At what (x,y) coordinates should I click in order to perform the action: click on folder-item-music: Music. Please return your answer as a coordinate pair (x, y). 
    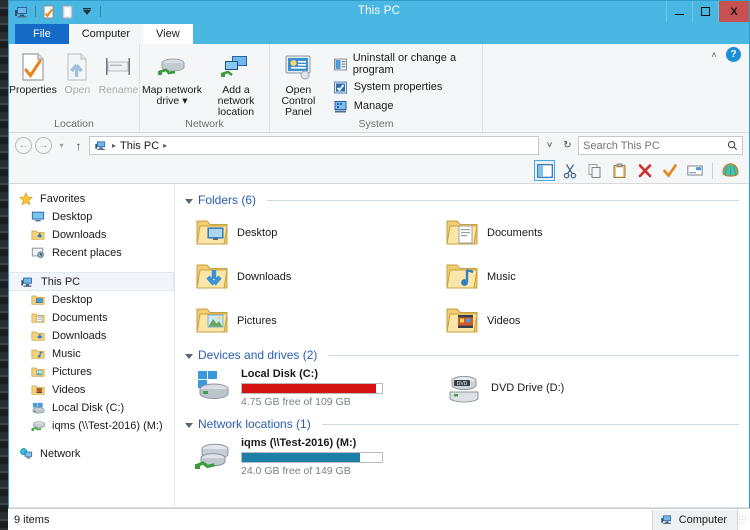
    Looking at the image, I should click on (556, 277).